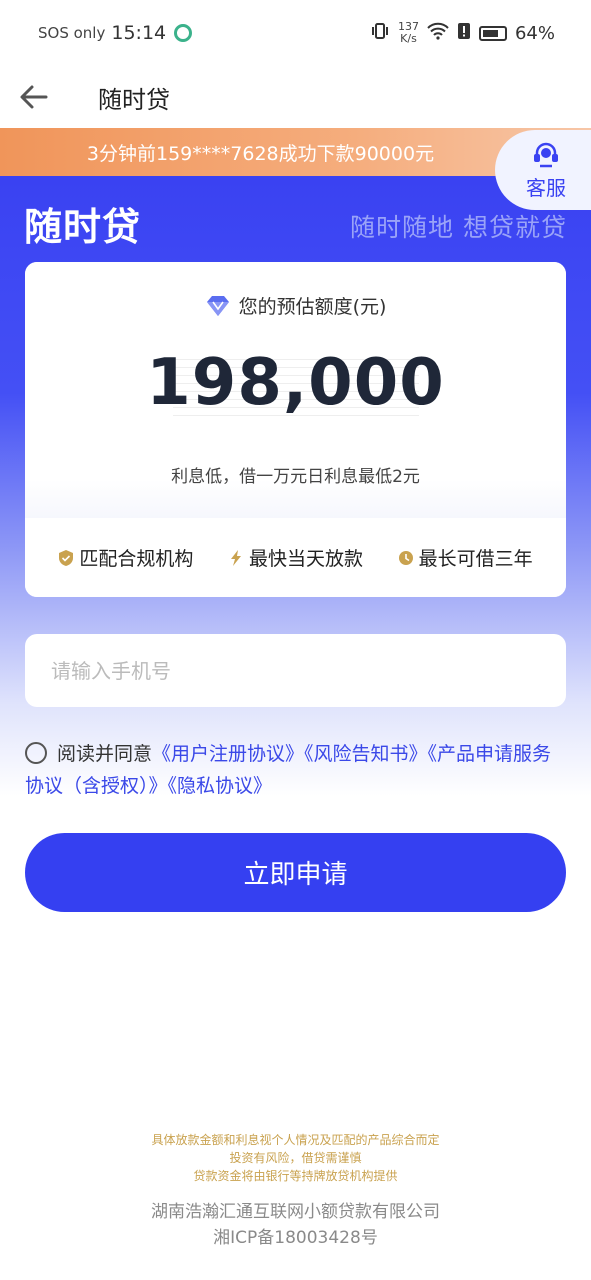 Image resolution: width=591 pixels, height=1280 pixels. What do you see at coordinates (72, 33) in the screenshot?
I see `carrier-text: SOS only` at bounding box center [72, 33].